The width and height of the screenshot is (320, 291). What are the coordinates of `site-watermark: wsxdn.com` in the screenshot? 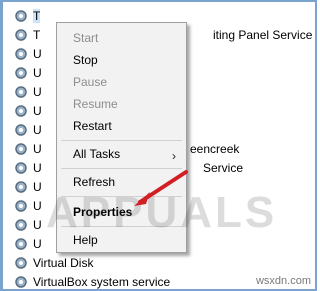 It's located at (283, 281).